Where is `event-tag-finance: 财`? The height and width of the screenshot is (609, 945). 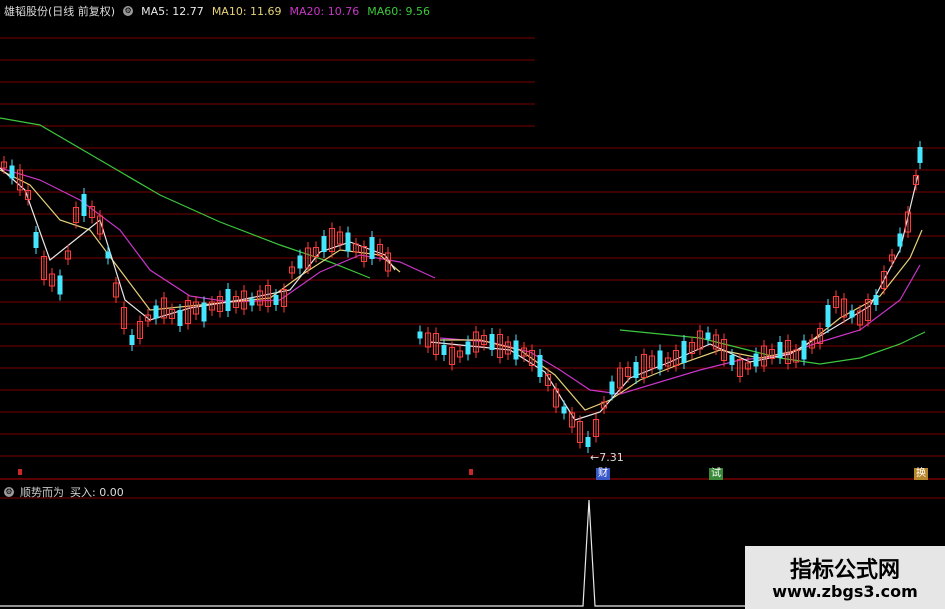 event-tag-finance: 财 is located at coordinates (603, 474).